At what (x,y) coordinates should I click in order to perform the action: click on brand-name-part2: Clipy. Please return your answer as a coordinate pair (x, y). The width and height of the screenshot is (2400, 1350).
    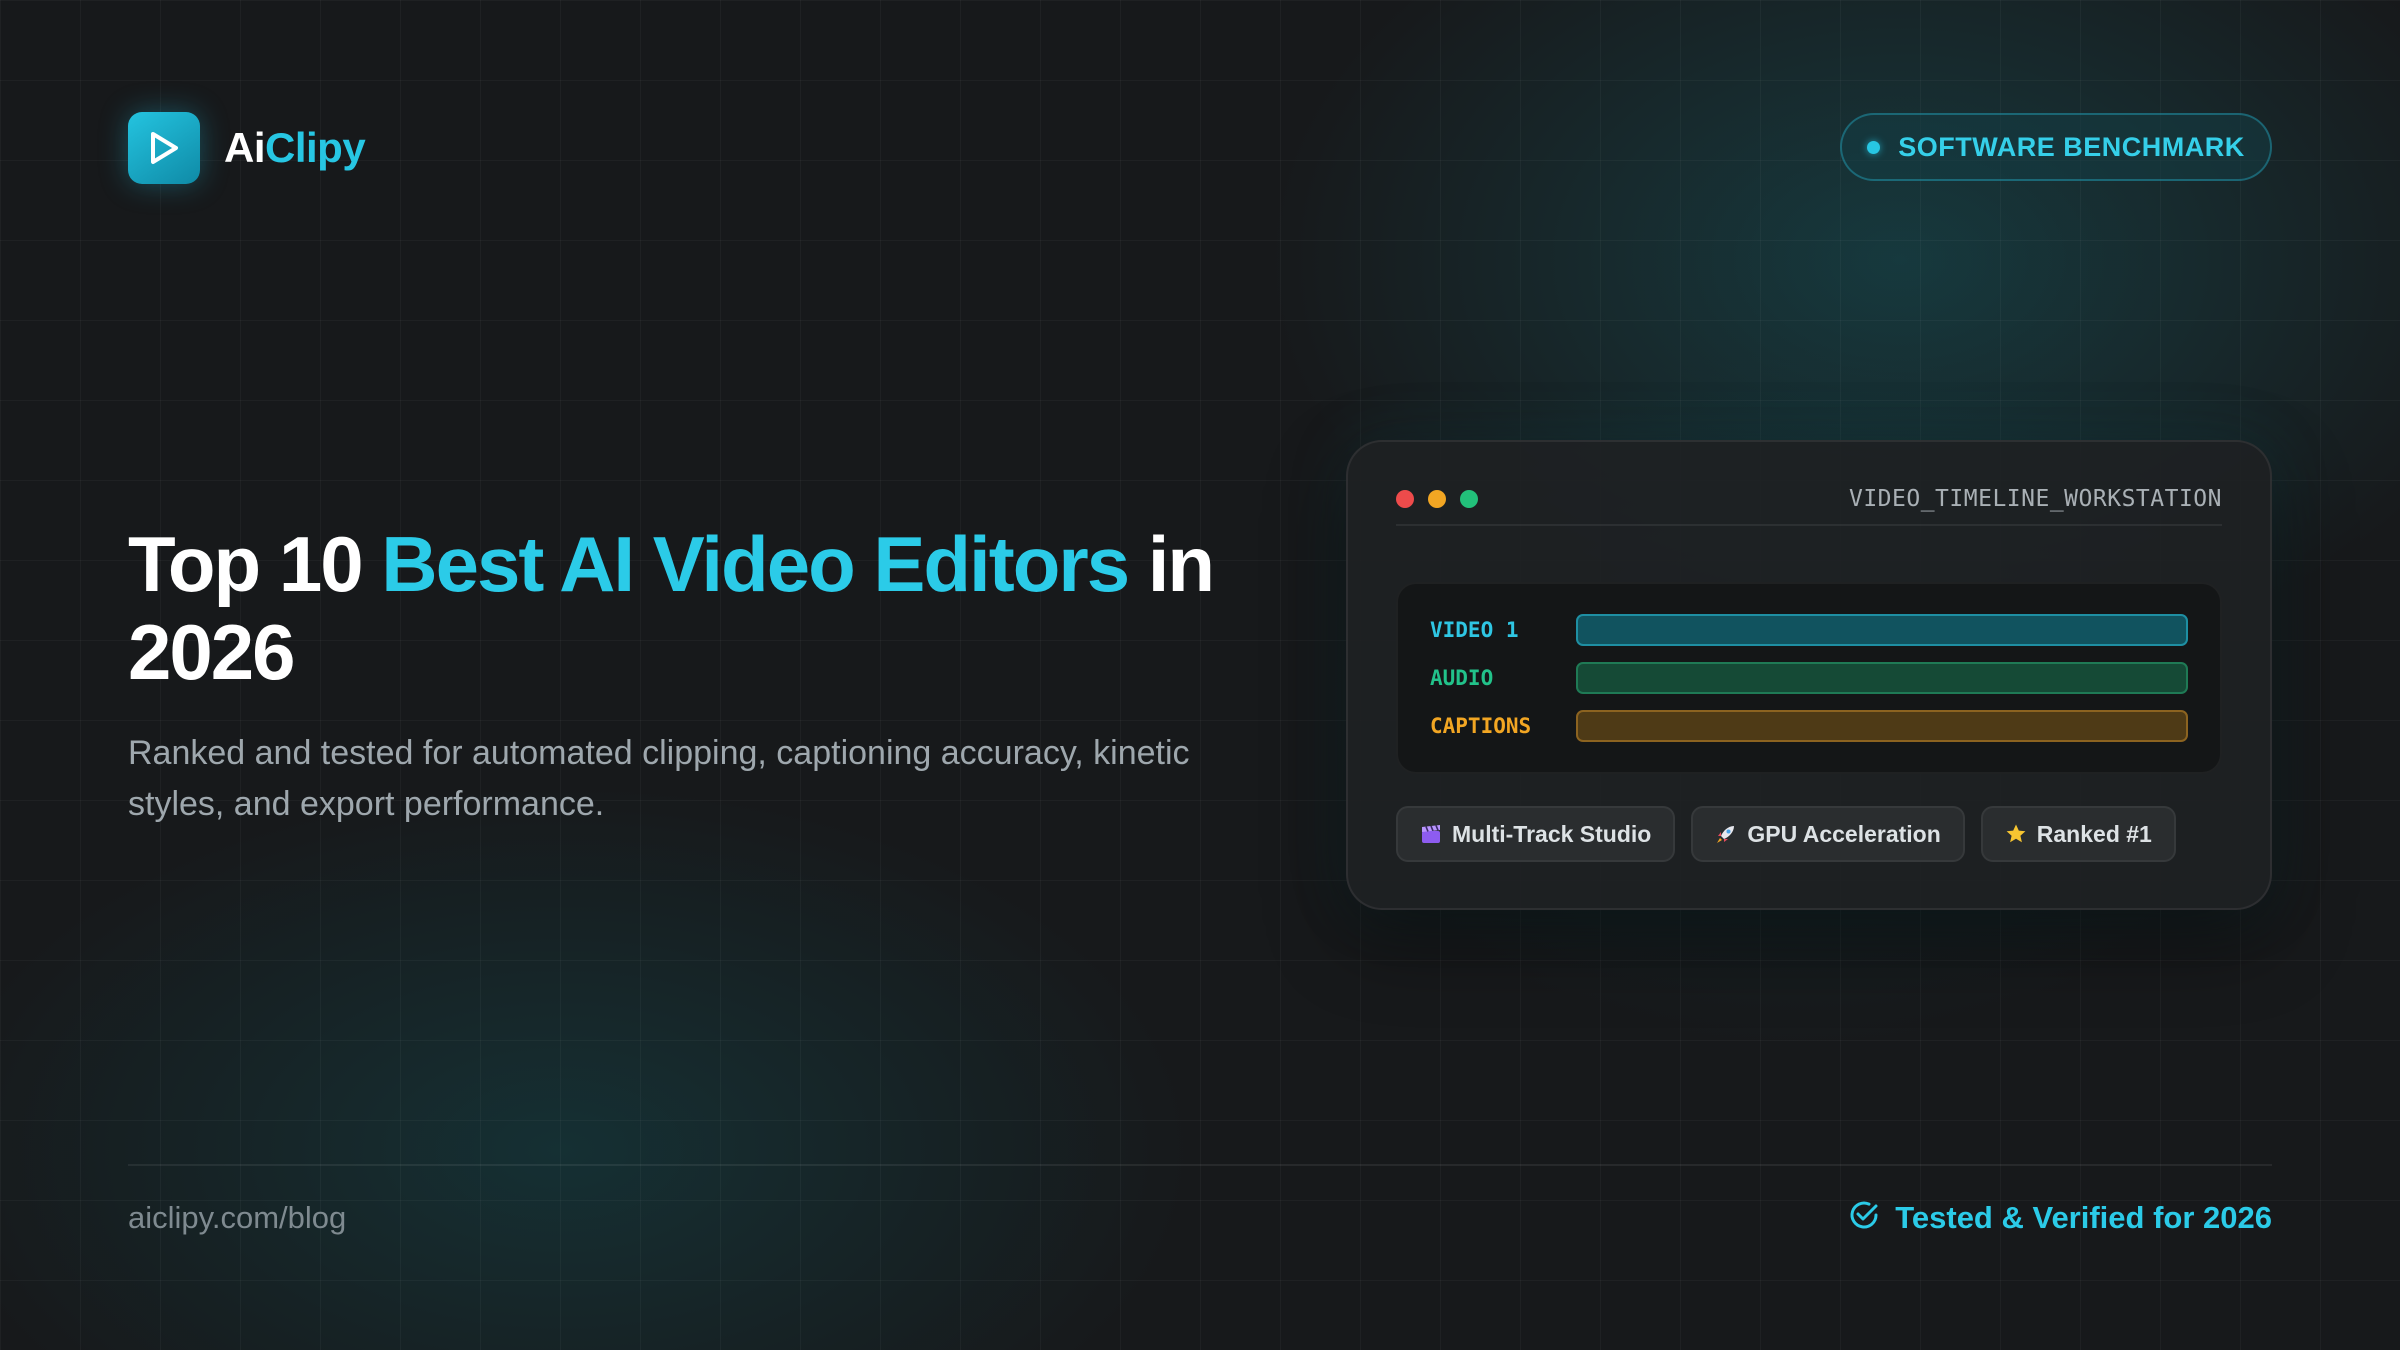
    Looking at the image, I should click on (315, 147).